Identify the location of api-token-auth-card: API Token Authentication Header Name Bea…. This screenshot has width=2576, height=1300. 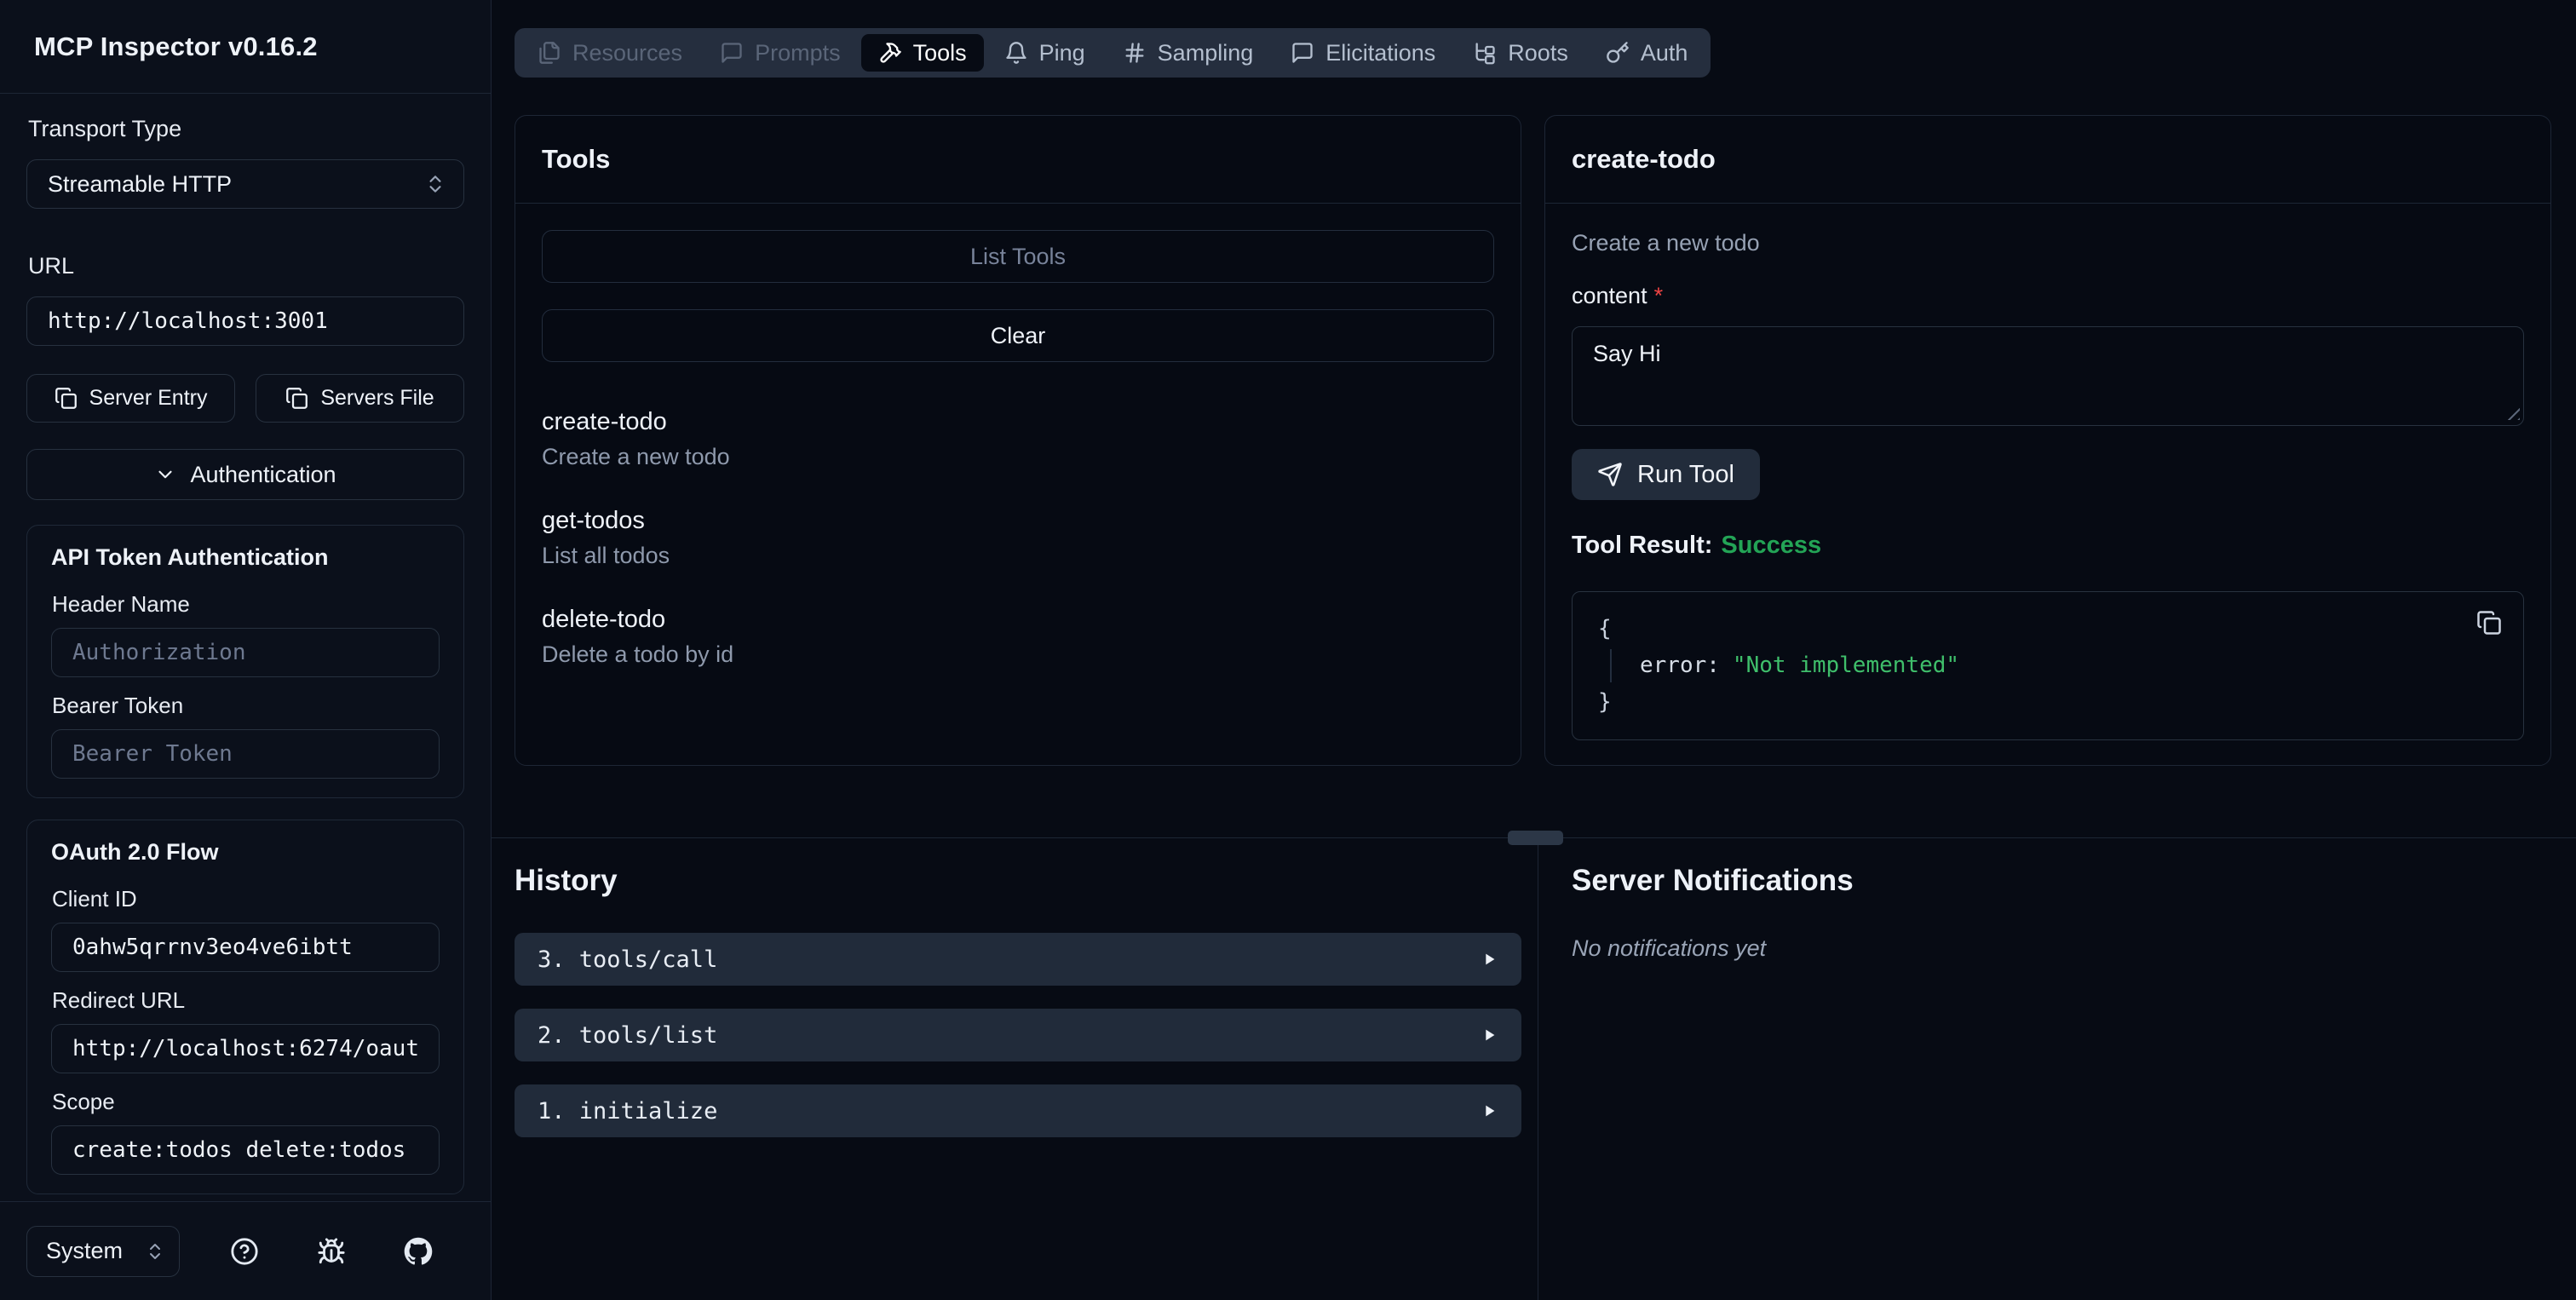
(245, 661).